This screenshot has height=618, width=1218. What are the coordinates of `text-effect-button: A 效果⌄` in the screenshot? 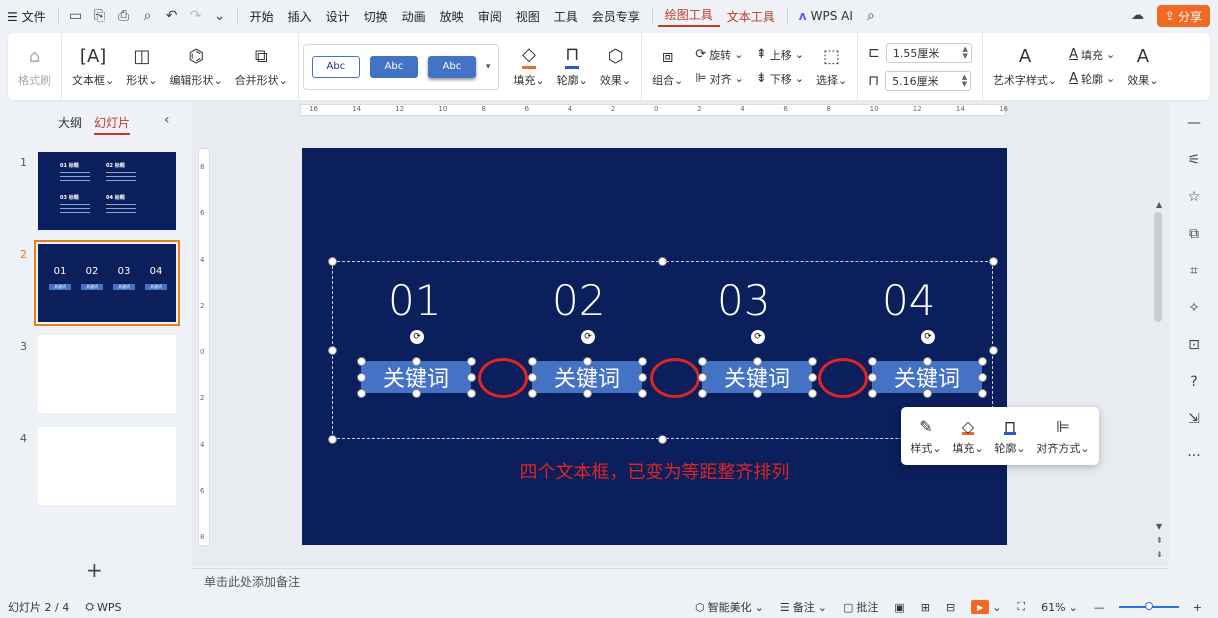 It's located at (1142, 66).